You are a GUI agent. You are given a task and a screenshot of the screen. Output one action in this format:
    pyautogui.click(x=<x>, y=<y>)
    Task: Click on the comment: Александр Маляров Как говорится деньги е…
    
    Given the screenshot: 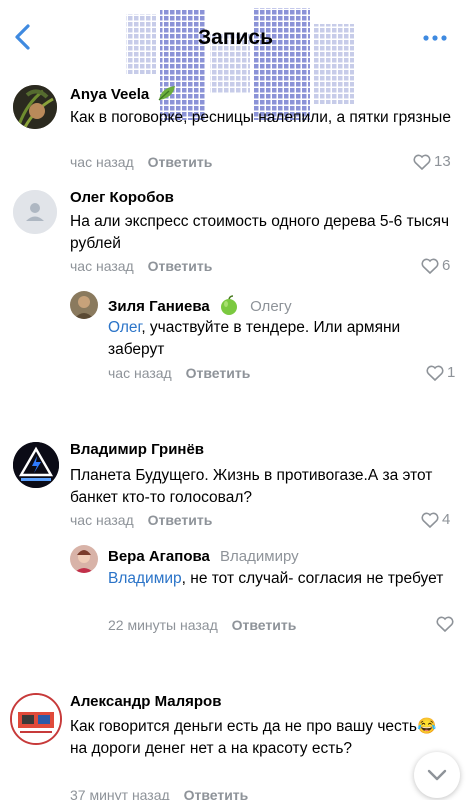 What is the action you would take?
    pyautogui.click(x=235, y=742)
    